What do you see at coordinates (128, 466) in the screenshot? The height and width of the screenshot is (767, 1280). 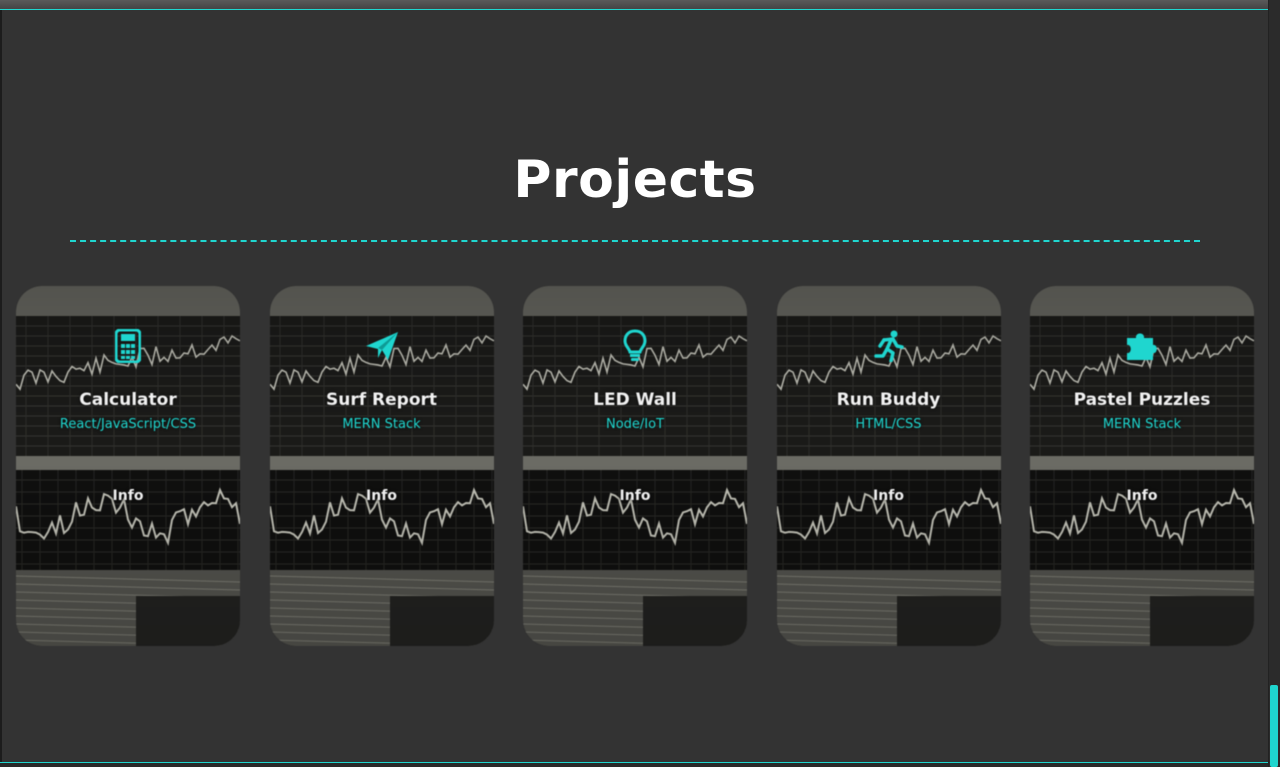 I see `project-card-calculator: Calculator React/JavaScript/CSS Info` at bounding box center [128, 466].